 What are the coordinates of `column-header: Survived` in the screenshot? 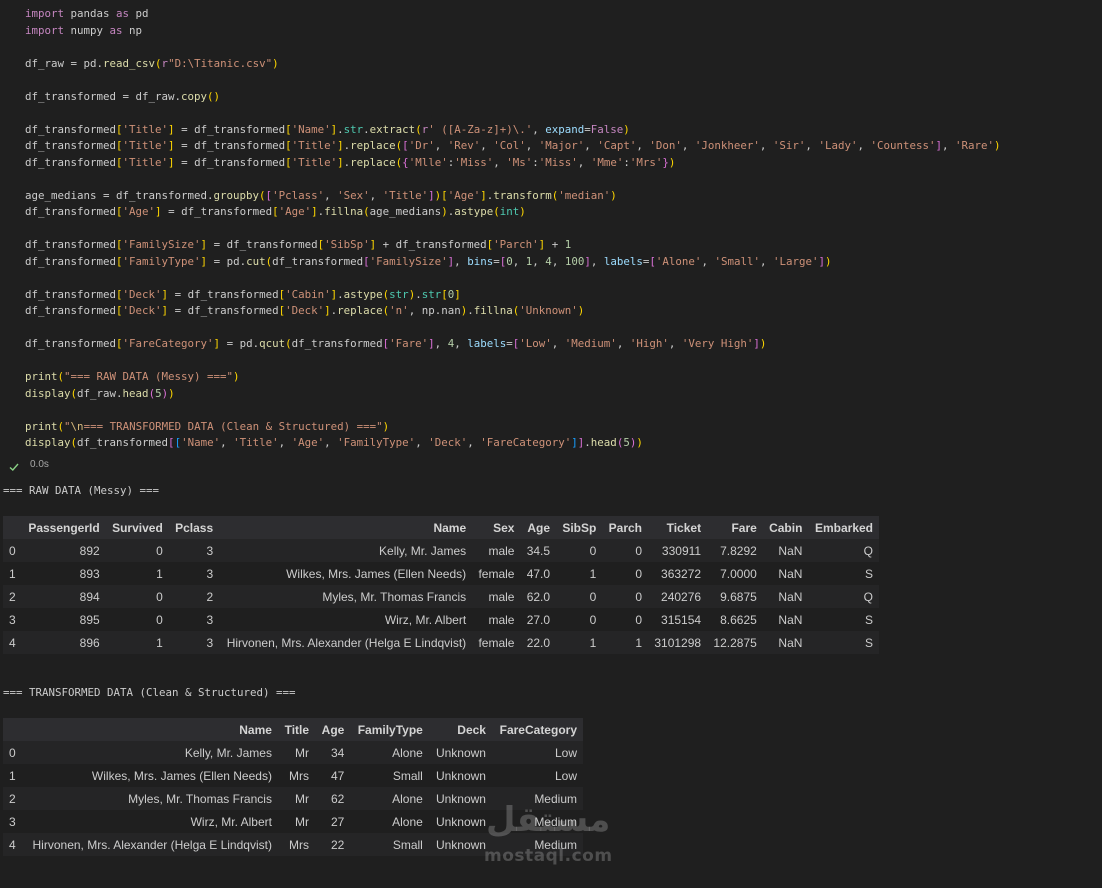 It's located at (137, 527).